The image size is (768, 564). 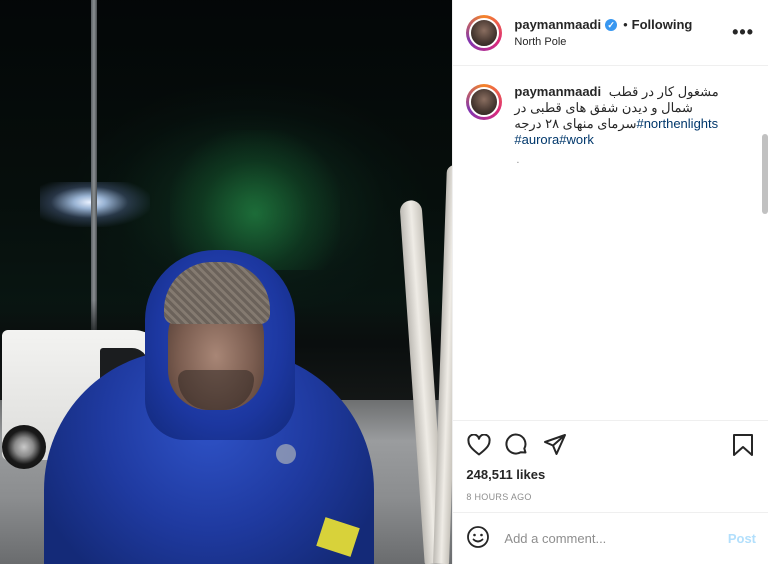 I want to click on action-bar: 248,511 likes 8 HOURS AGO, so click(x=610, y=466).